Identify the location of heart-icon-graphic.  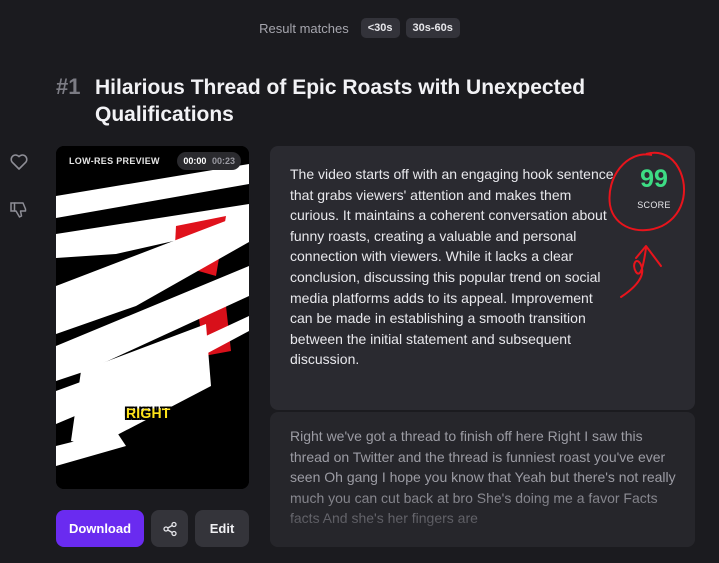
(19, 162).